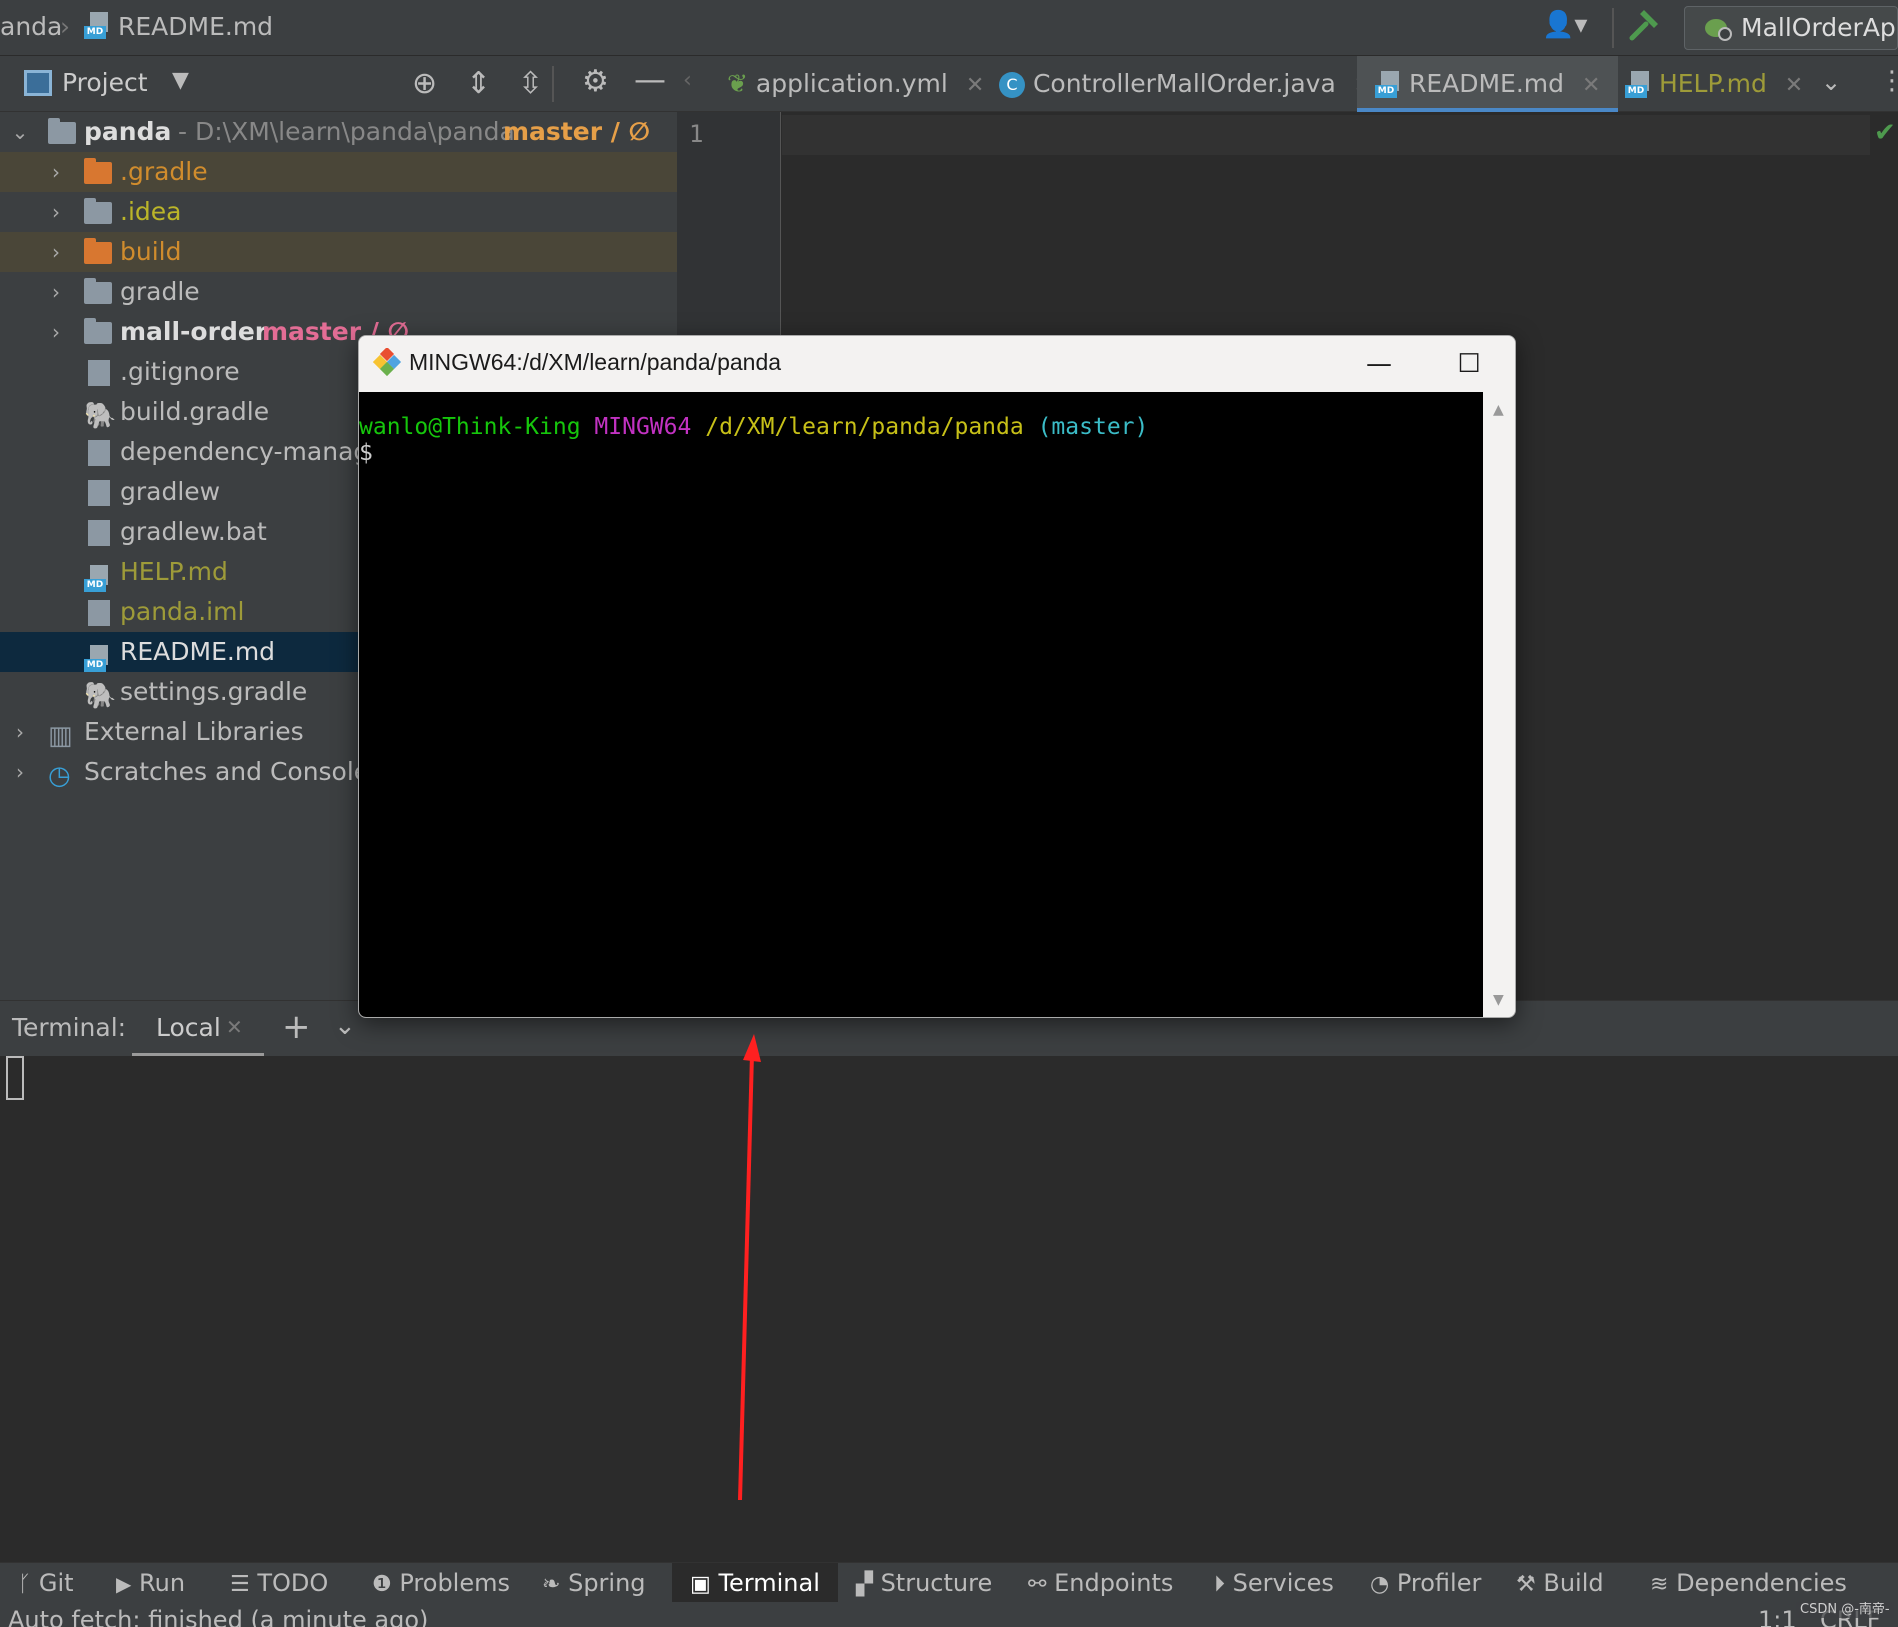  I want to click on tool-label: Services, so click(1283, 1583).